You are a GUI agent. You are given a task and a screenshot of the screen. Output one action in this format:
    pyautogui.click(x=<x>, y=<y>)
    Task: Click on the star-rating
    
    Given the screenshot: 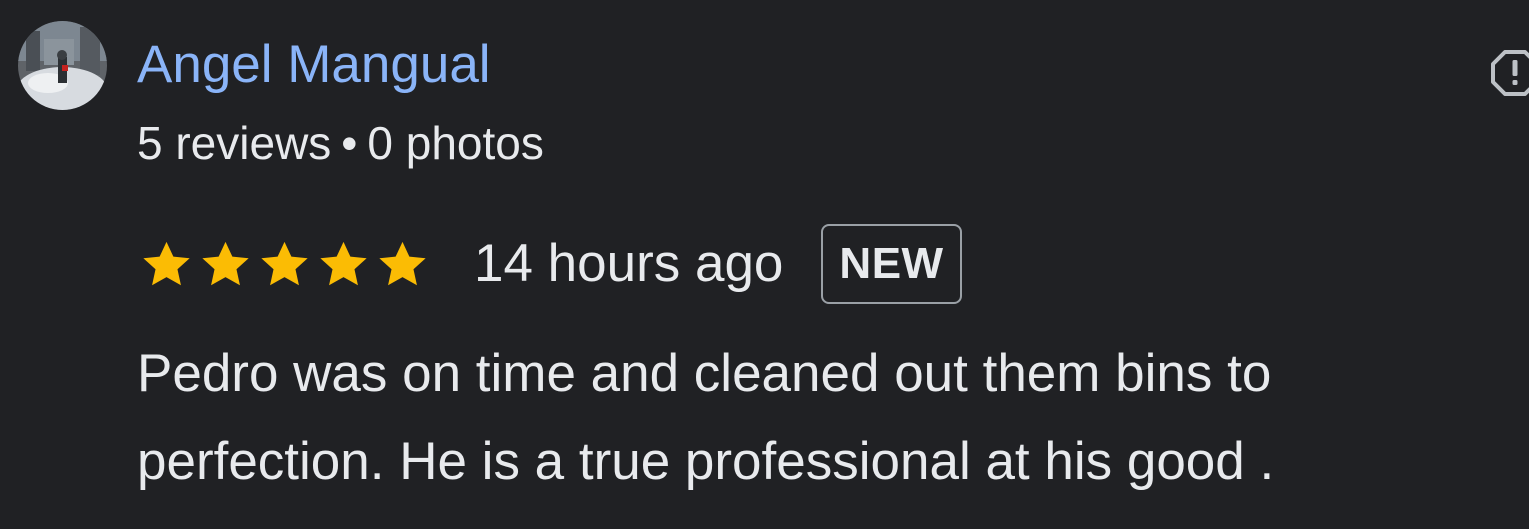 What is the action you would take?
    pyautogui.click(x=284, y=264)
    